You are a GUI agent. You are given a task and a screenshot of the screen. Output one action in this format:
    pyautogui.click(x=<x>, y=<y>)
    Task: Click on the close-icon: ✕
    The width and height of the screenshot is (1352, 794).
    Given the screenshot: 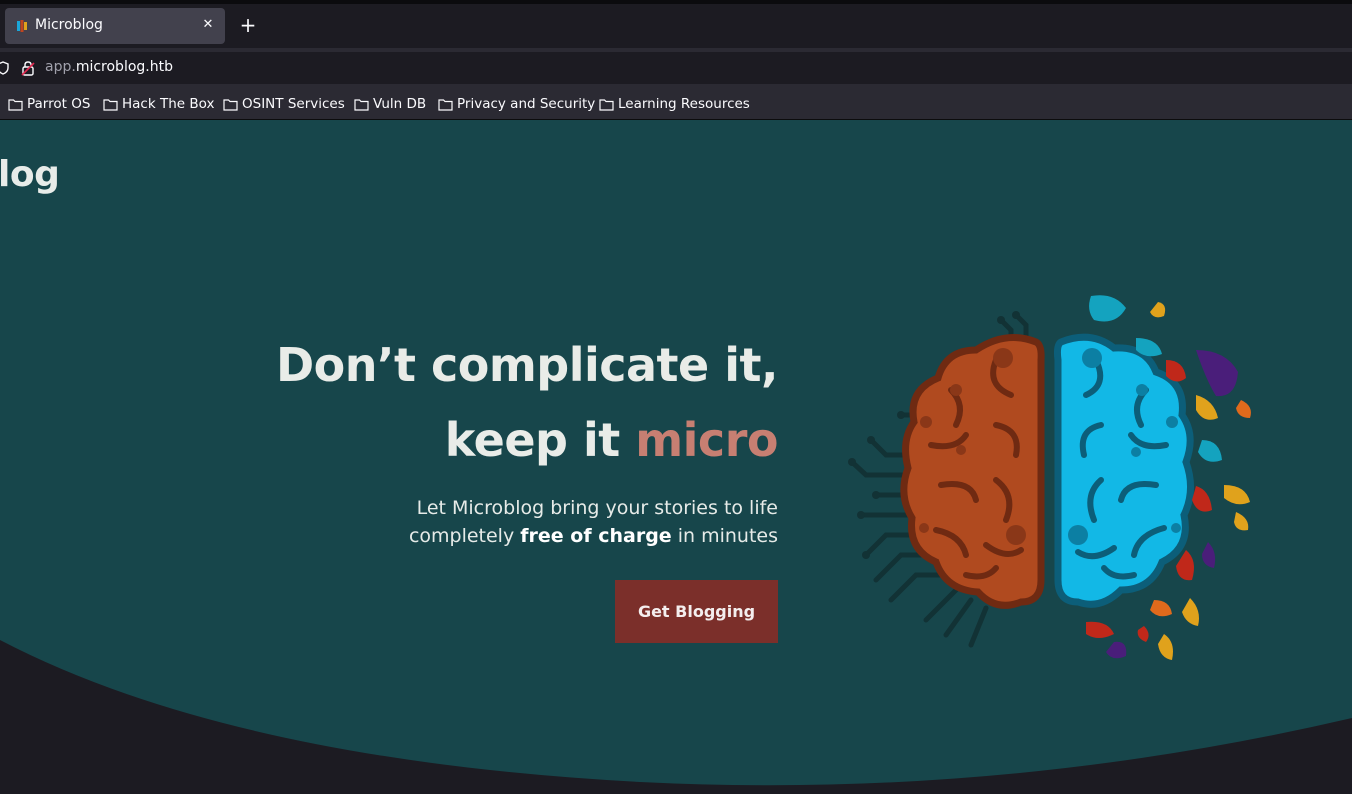 What is the action you would take?
    pyautogui.click(x=208, y=25)
    